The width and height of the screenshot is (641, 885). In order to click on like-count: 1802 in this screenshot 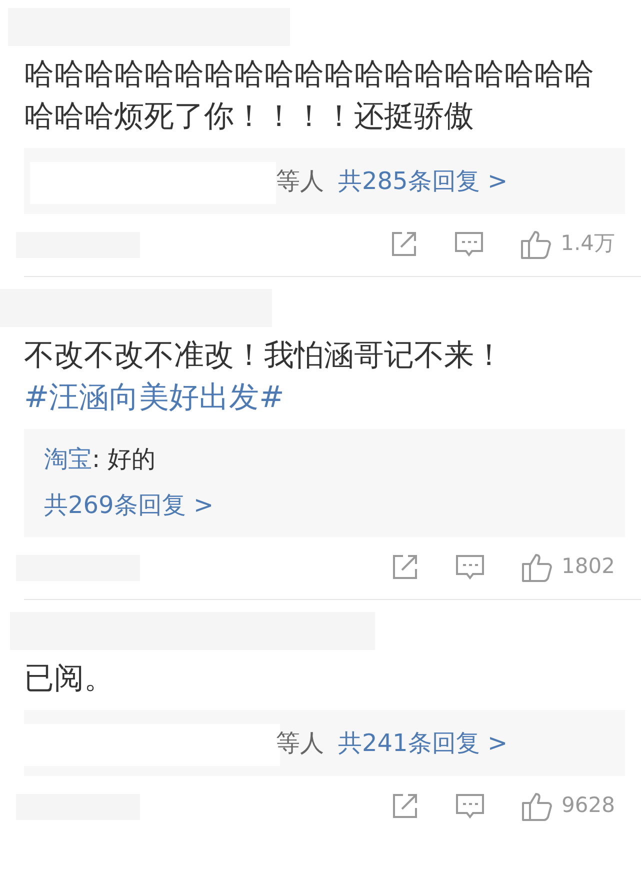, I will do `click(588, 566)`.